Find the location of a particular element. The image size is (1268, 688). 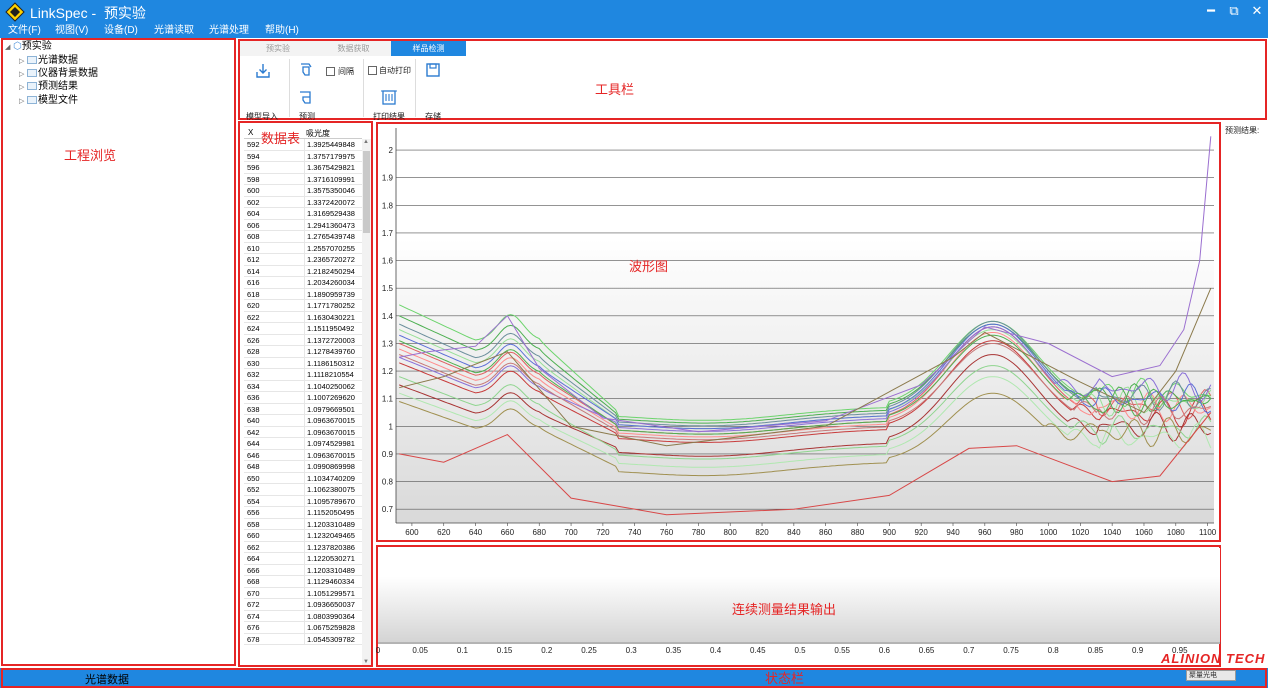

table-row: 672 1.0936650037 is located at coordinates (303, 605).